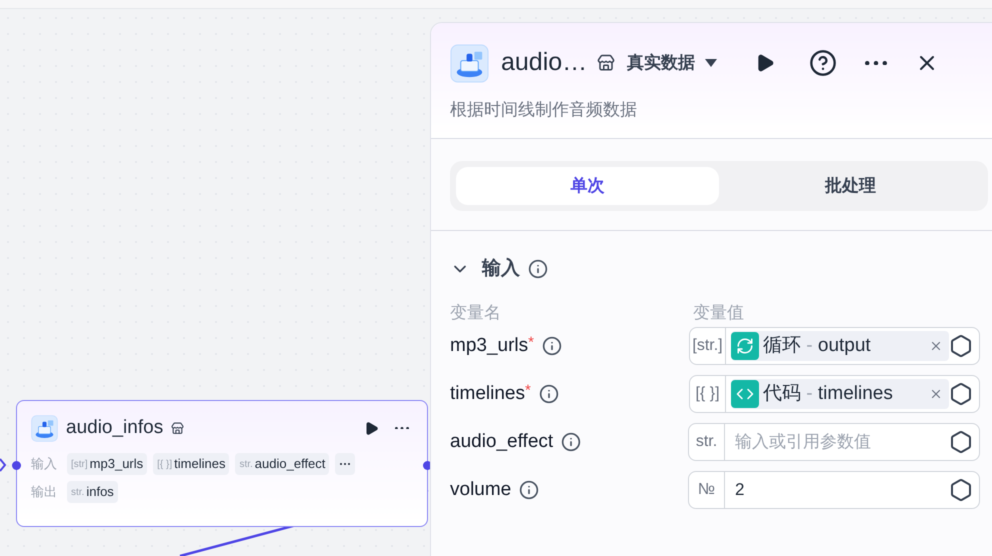 The width and height of the screenshot is (992, 556). Describe the element at coordinates (718, 313) in the screenshot. I see `column-header: 变量值` at that location.